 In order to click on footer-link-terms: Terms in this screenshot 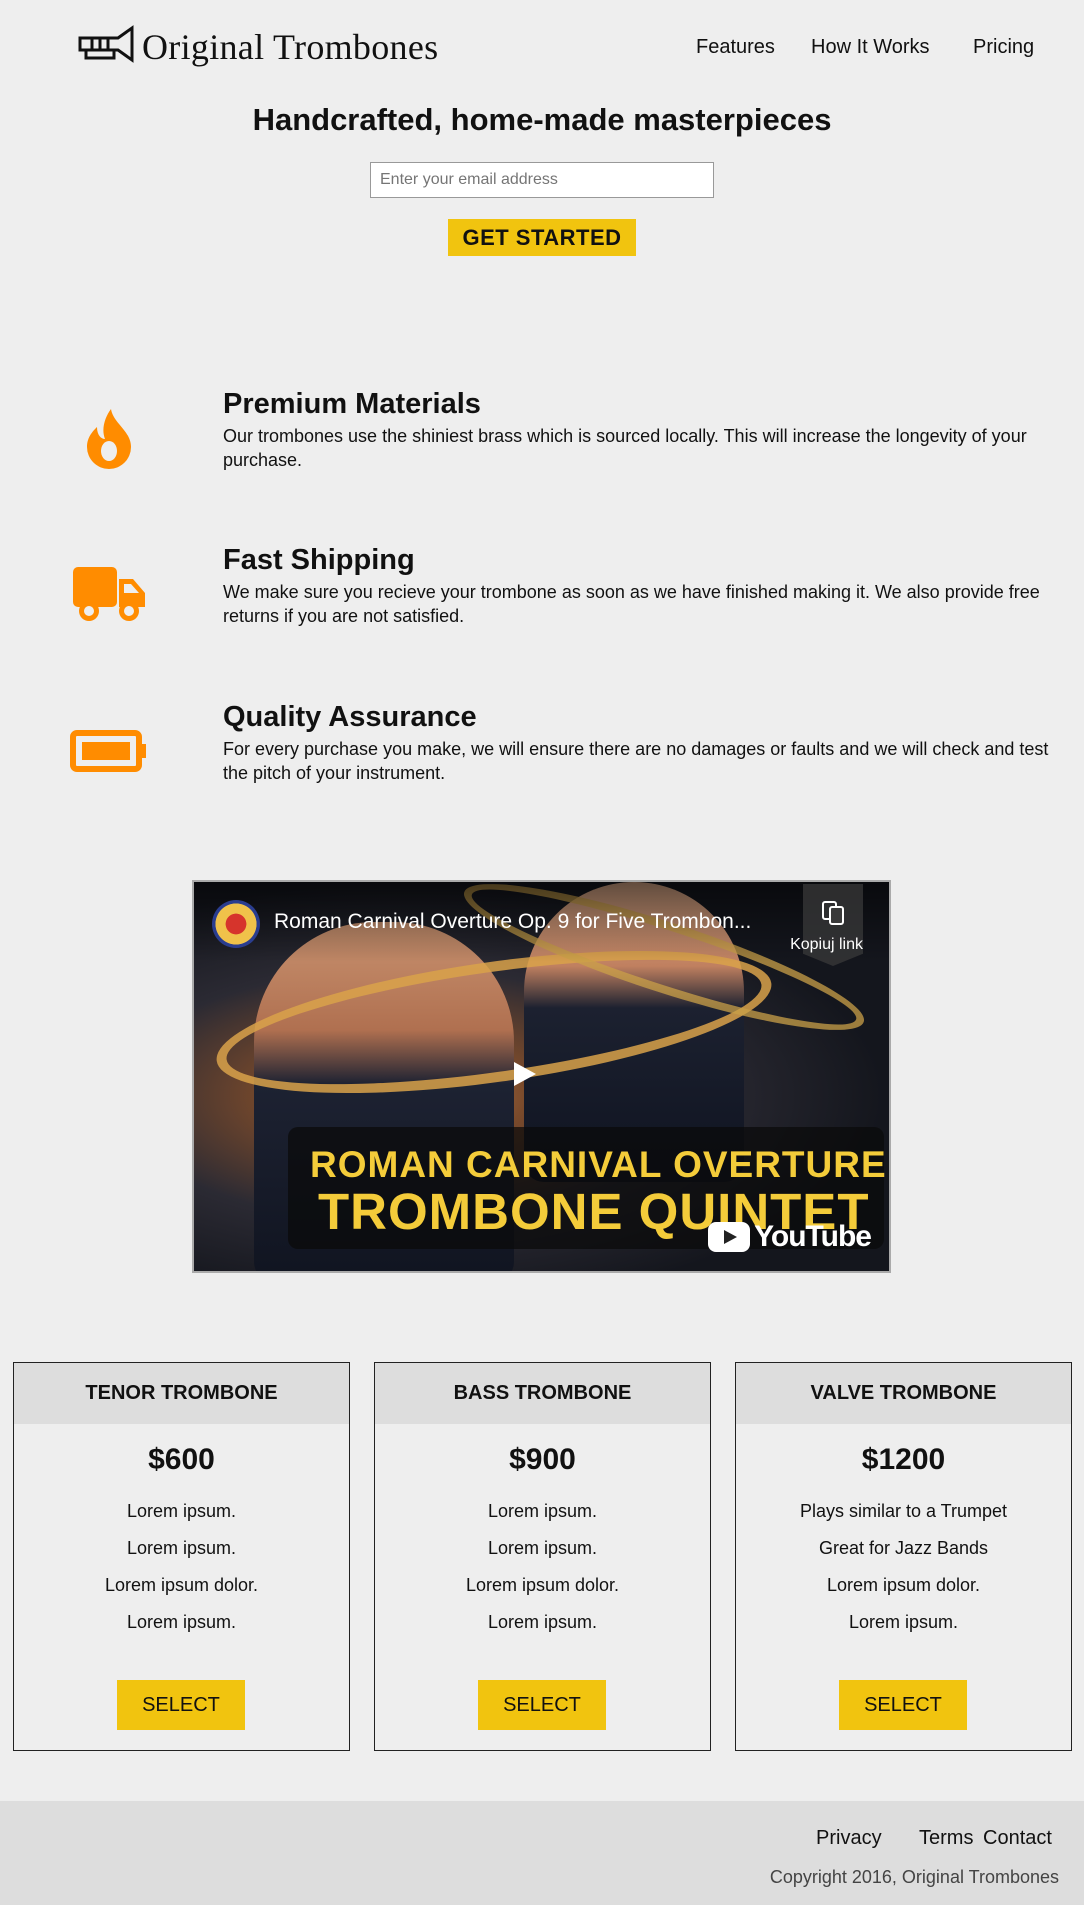, I will do `click(946, 1838)`.